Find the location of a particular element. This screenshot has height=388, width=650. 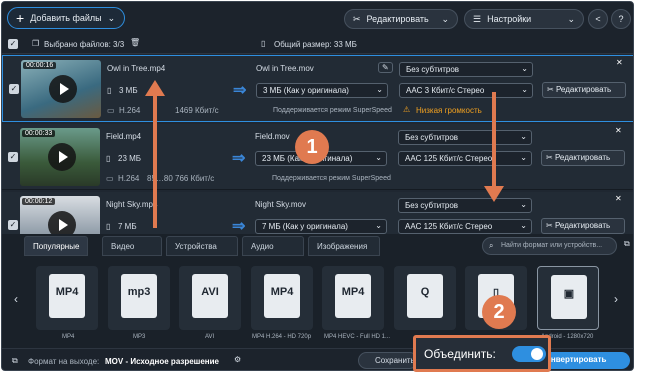

audio-dropdown: AAC 3 Кбит/с Стерео ⌄ is located at coordinates (466, 90).